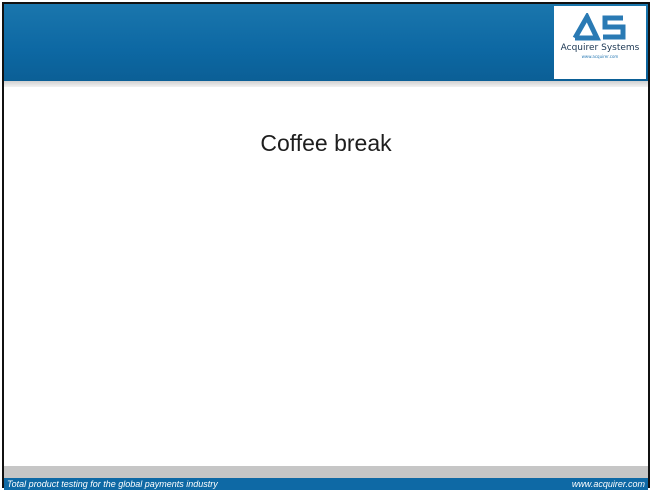  I want to click on logo-url: www.acquirer.com, so click(600, 56).